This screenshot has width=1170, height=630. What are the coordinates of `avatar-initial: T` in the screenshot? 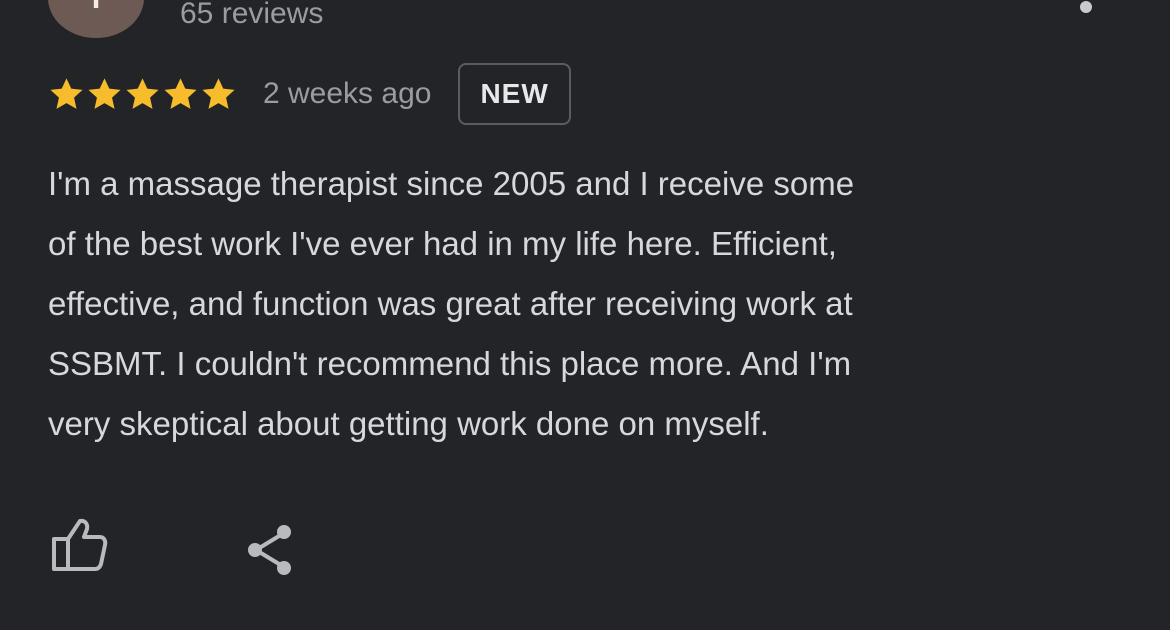 It's located at (96, 7).